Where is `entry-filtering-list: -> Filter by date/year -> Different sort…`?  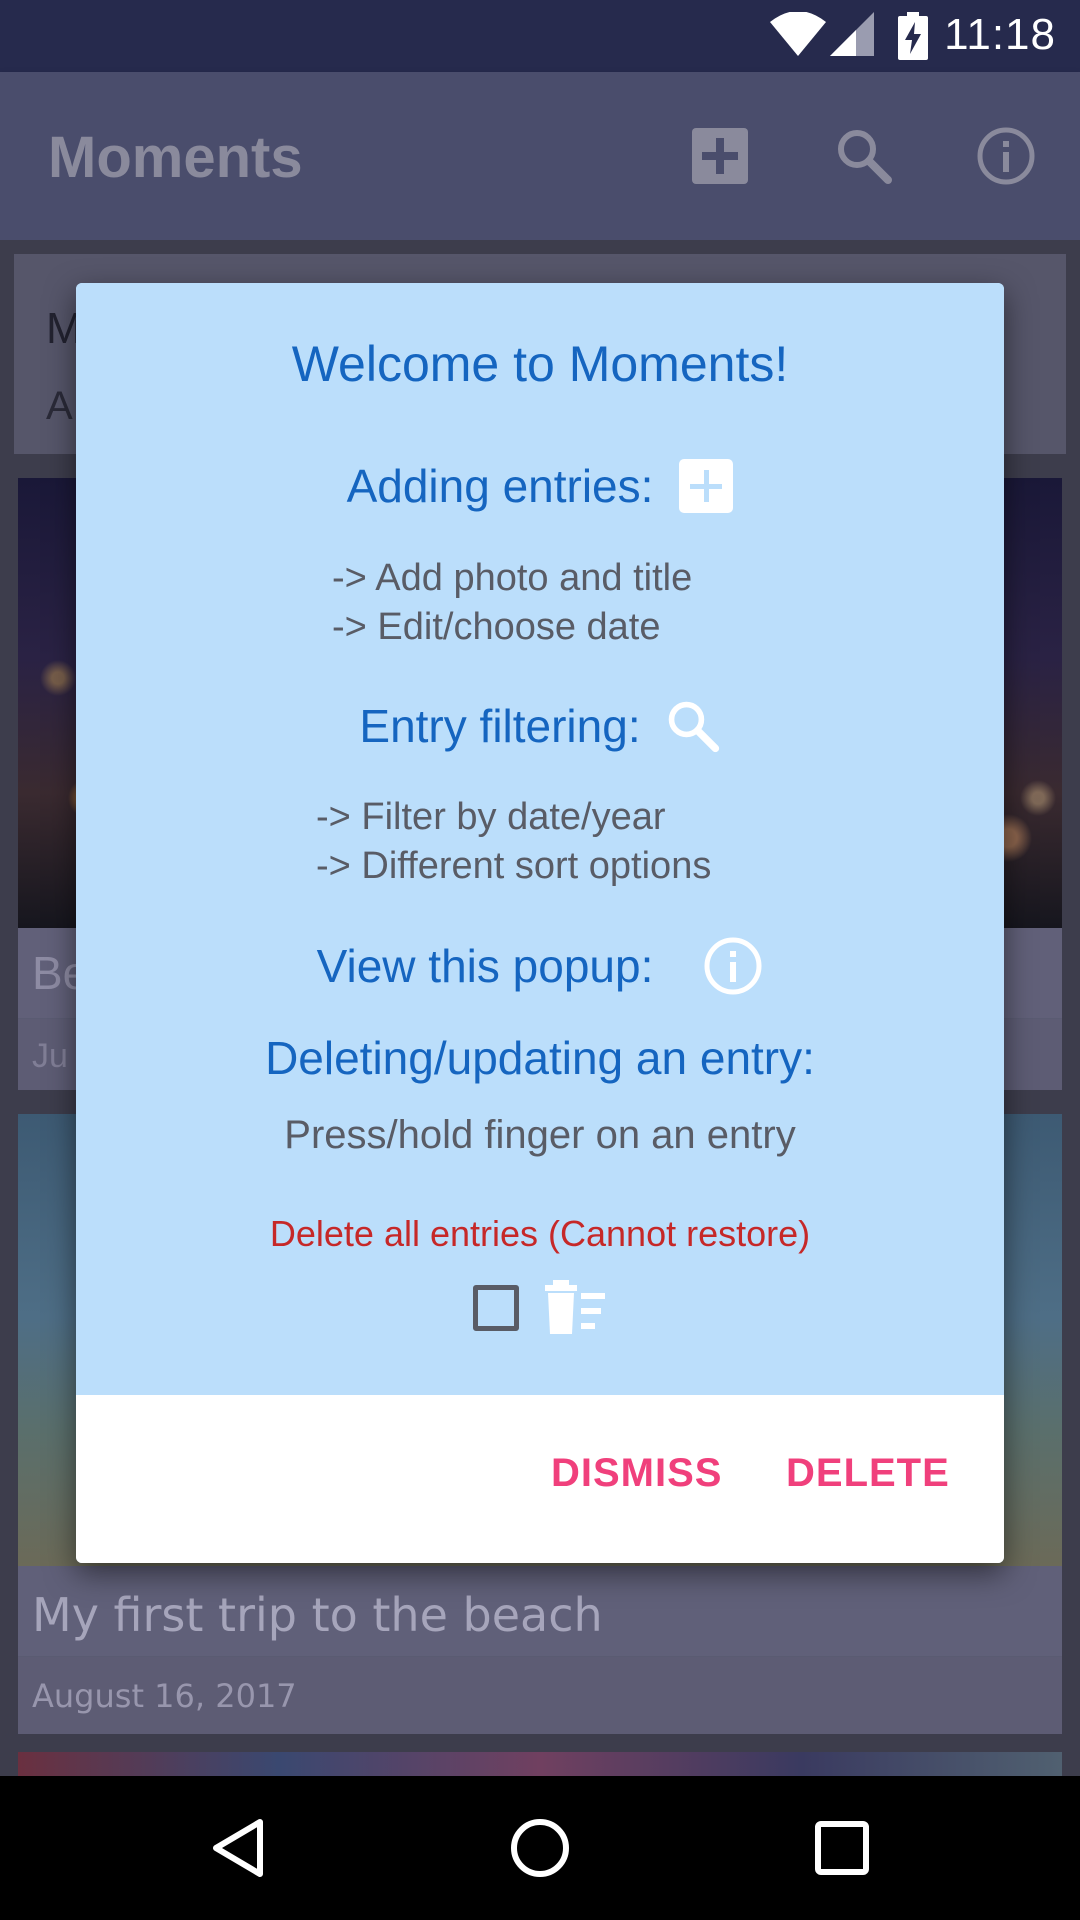 entry-filtering-list: -> Filter by date/year -> Different sort… is located at coordinates (513, 842).